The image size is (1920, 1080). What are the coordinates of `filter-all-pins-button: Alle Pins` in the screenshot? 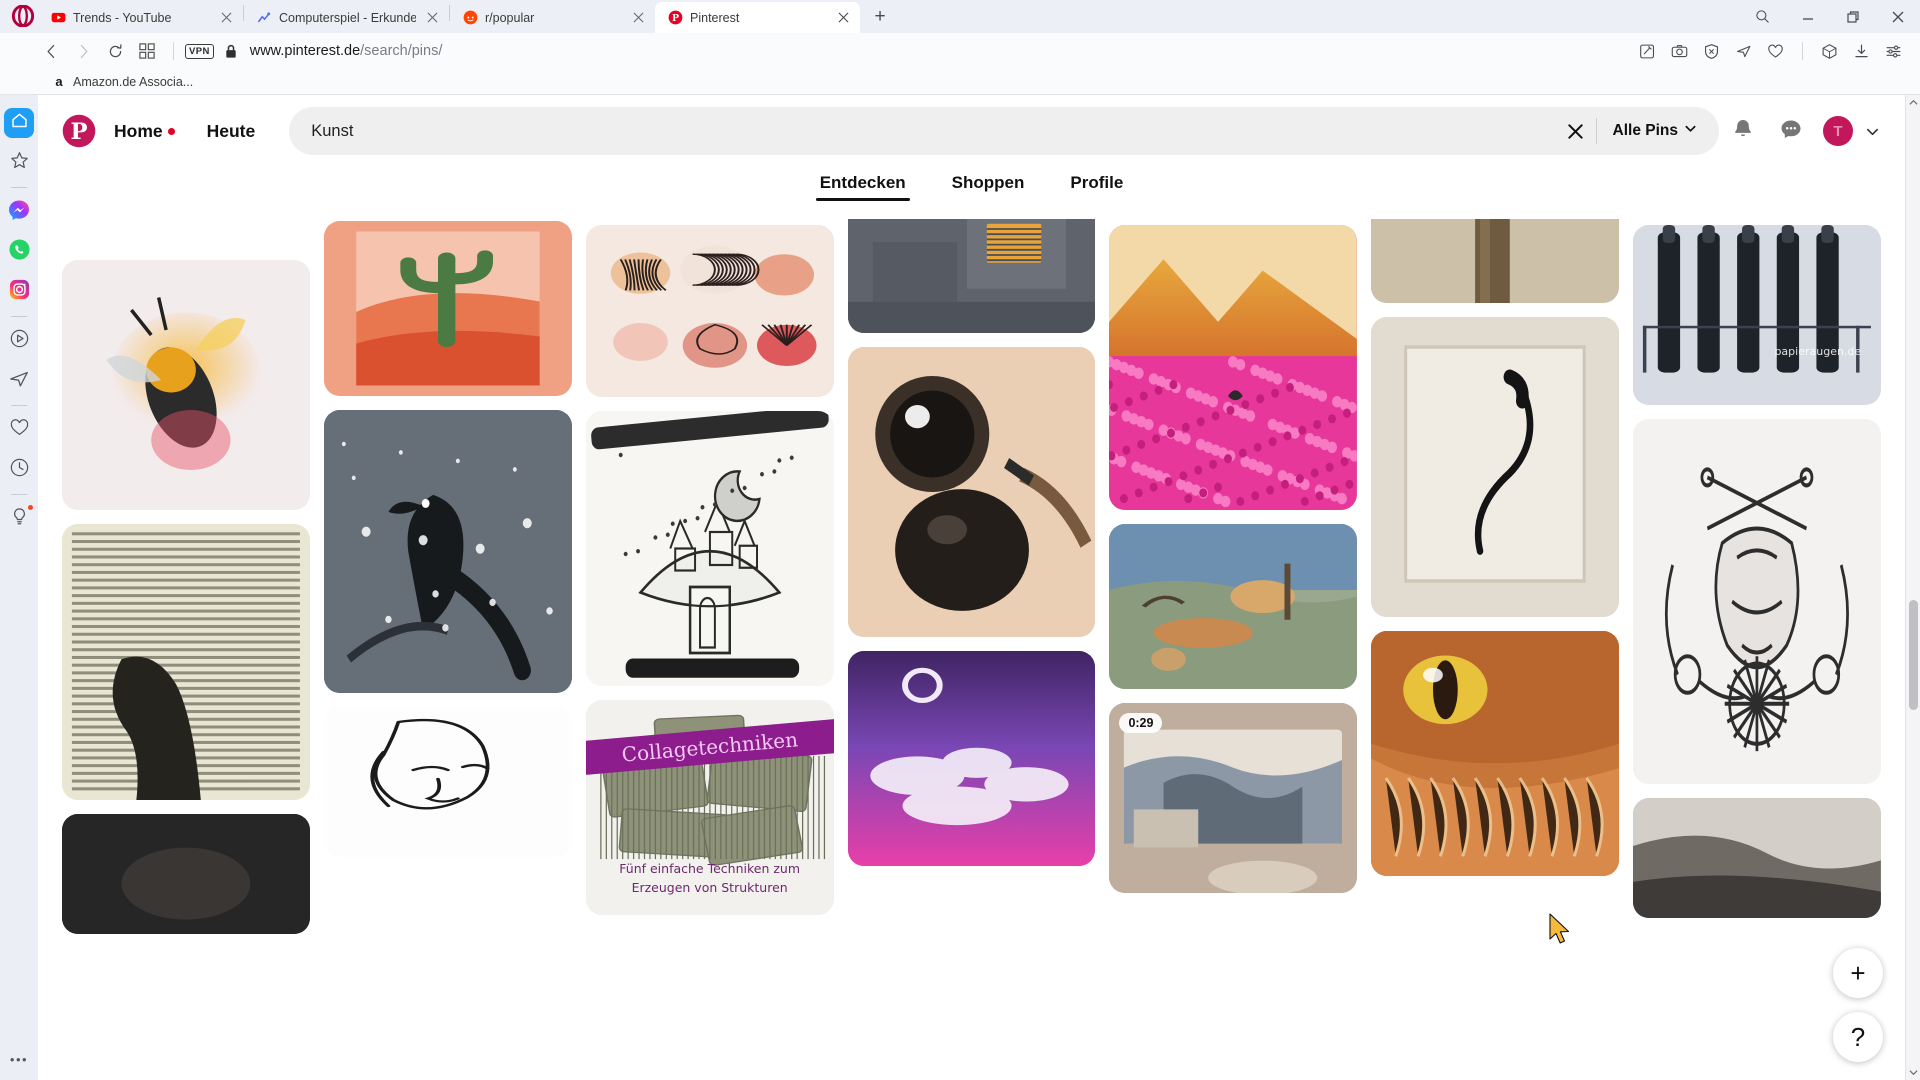 It's located at (1655, 131).